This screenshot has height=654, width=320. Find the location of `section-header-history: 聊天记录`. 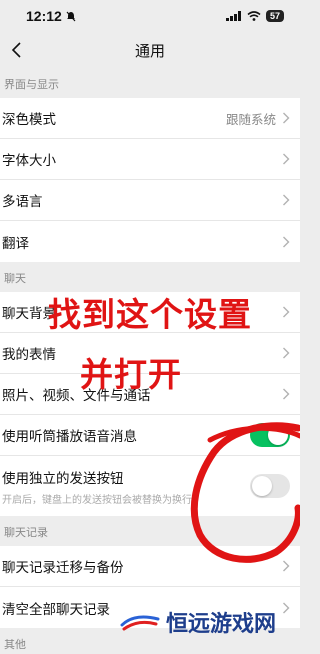

section-header-history: 聊天记录 is located at coordinates (150, 531).